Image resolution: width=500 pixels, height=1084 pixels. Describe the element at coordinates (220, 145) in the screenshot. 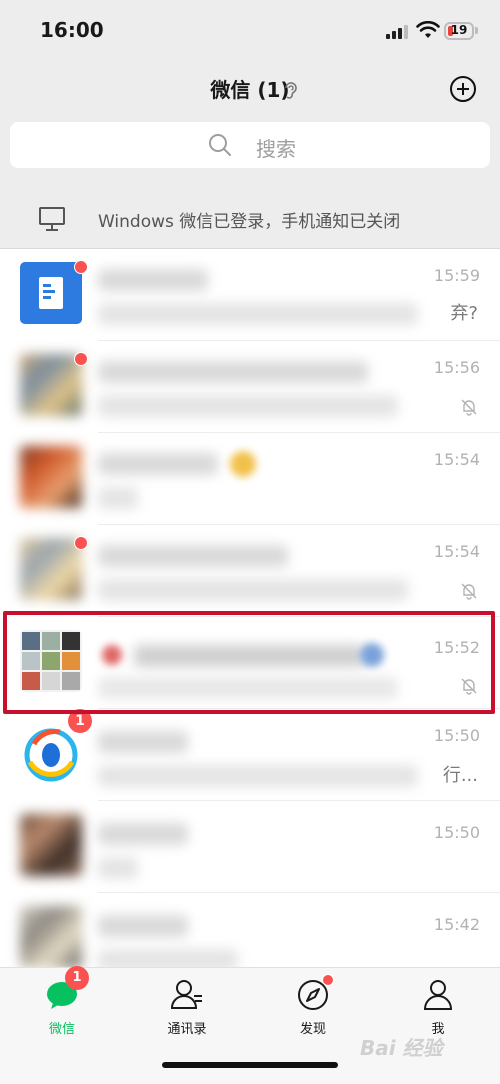

I see `search-icon` at that location.